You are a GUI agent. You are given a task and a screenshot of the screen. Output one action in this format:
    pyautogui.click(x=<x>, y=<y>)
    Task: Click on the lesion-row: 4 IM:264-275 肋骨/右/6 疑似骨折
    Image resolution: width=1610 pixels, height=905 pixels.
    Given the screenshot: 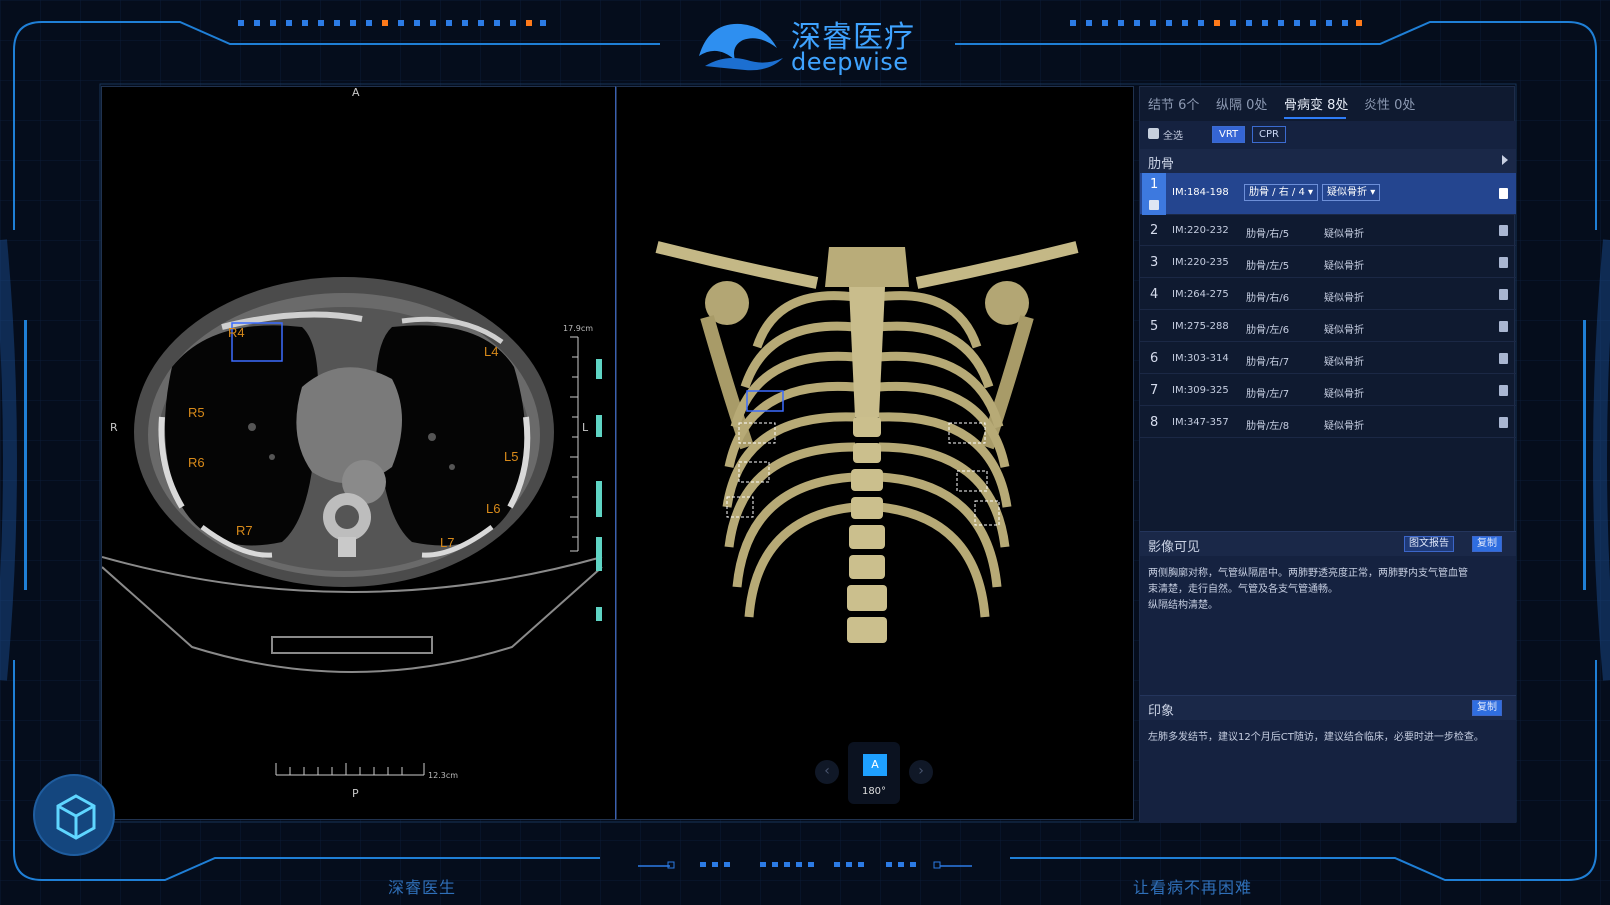 What is the action you would take?
    pyautogui.click(x=1328, y=294)
    